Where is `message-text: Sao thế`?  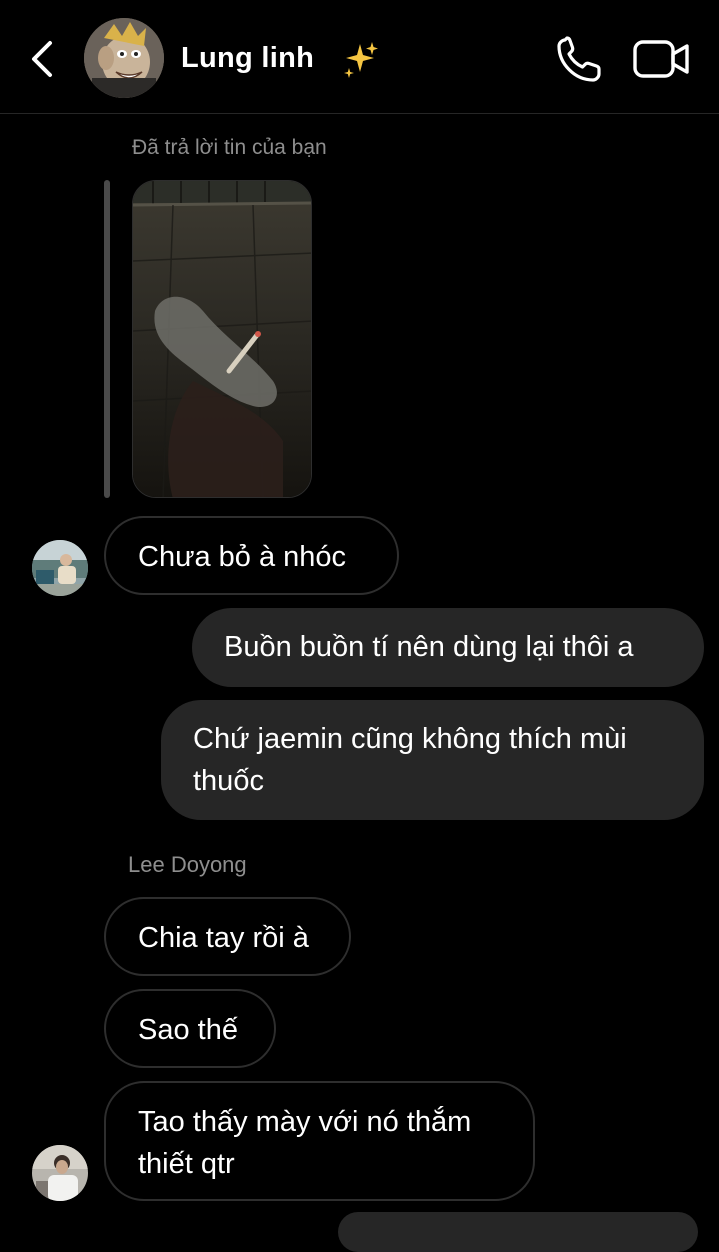 message-text: Sao thế is located at coordinates (188, 1030).